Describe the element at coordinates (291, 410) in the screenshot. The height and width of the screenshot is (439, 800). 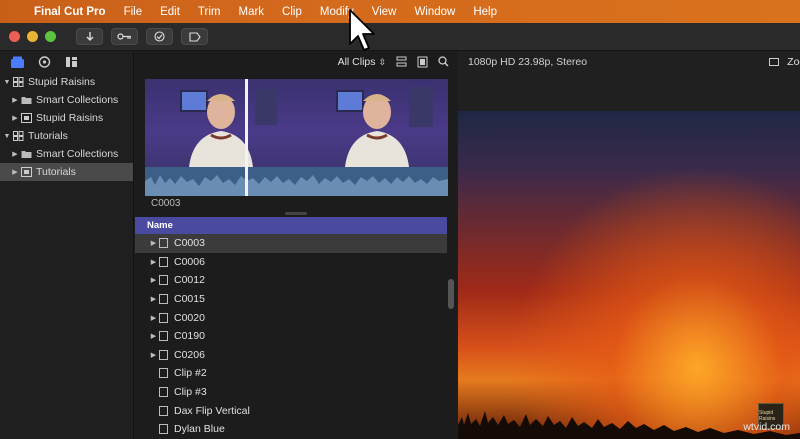
I see `list-item: Dax Flip Vertical` at that location.